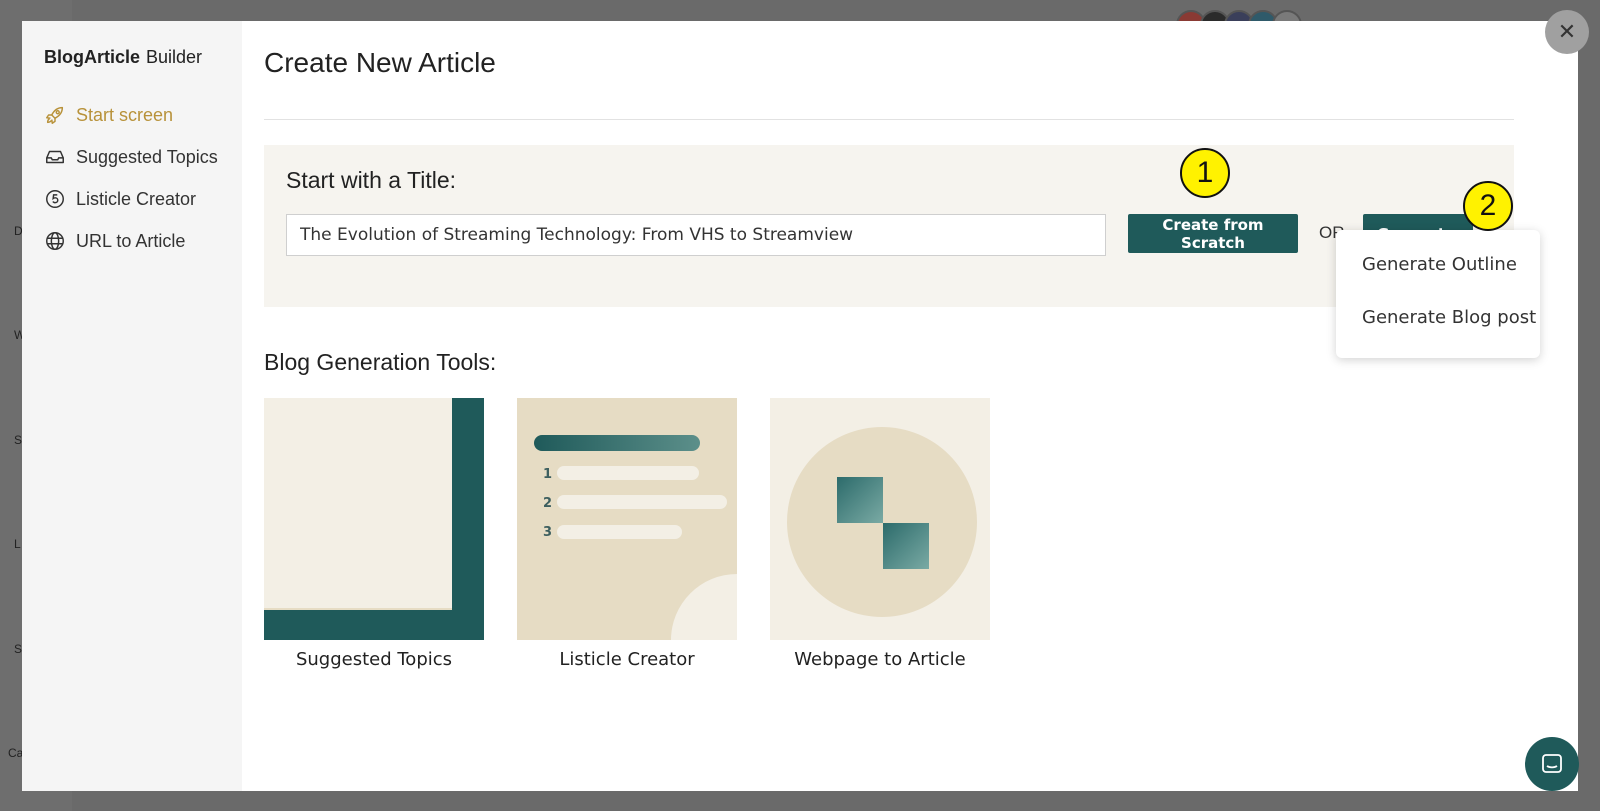 The image size is (1600, 811). Describe the element at coordinates (55, 115) in the screenshot. I see `rocket-icon` at that location.